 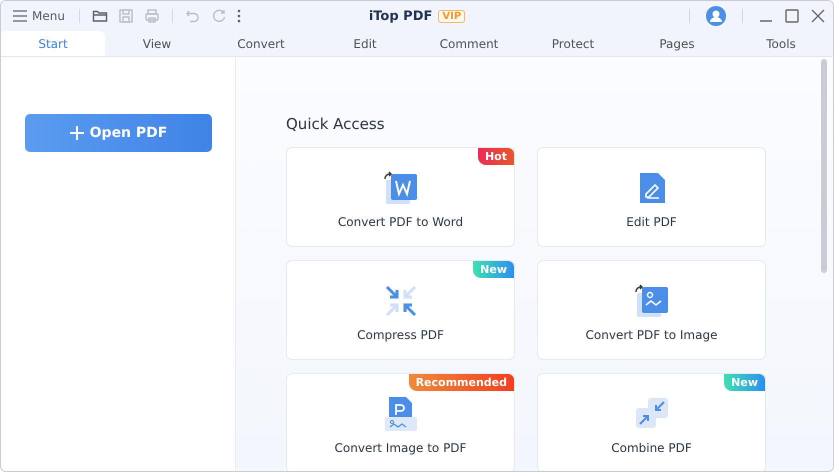 I want to click on maximize-icon, so click(x=792, y=16).